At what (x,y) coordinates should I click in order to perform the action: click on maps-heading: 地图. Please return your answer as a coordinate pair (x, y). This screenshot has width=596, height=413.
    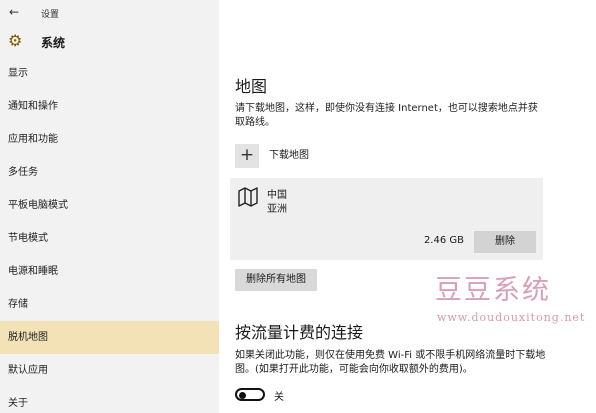
    Looking at the image, I should click on (251, 86).